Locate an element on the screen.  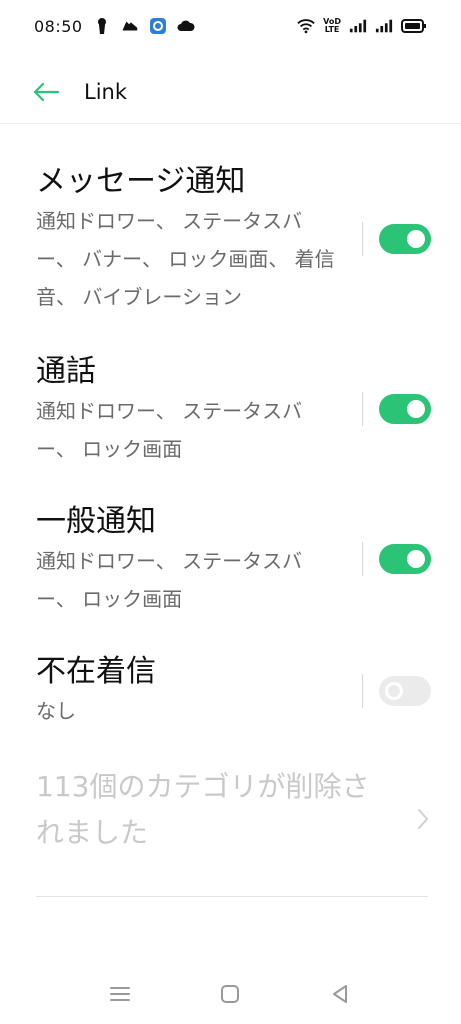
deleted-categories-label: 113個のカテゴリが削除されました is located at coordinates (203, 809).